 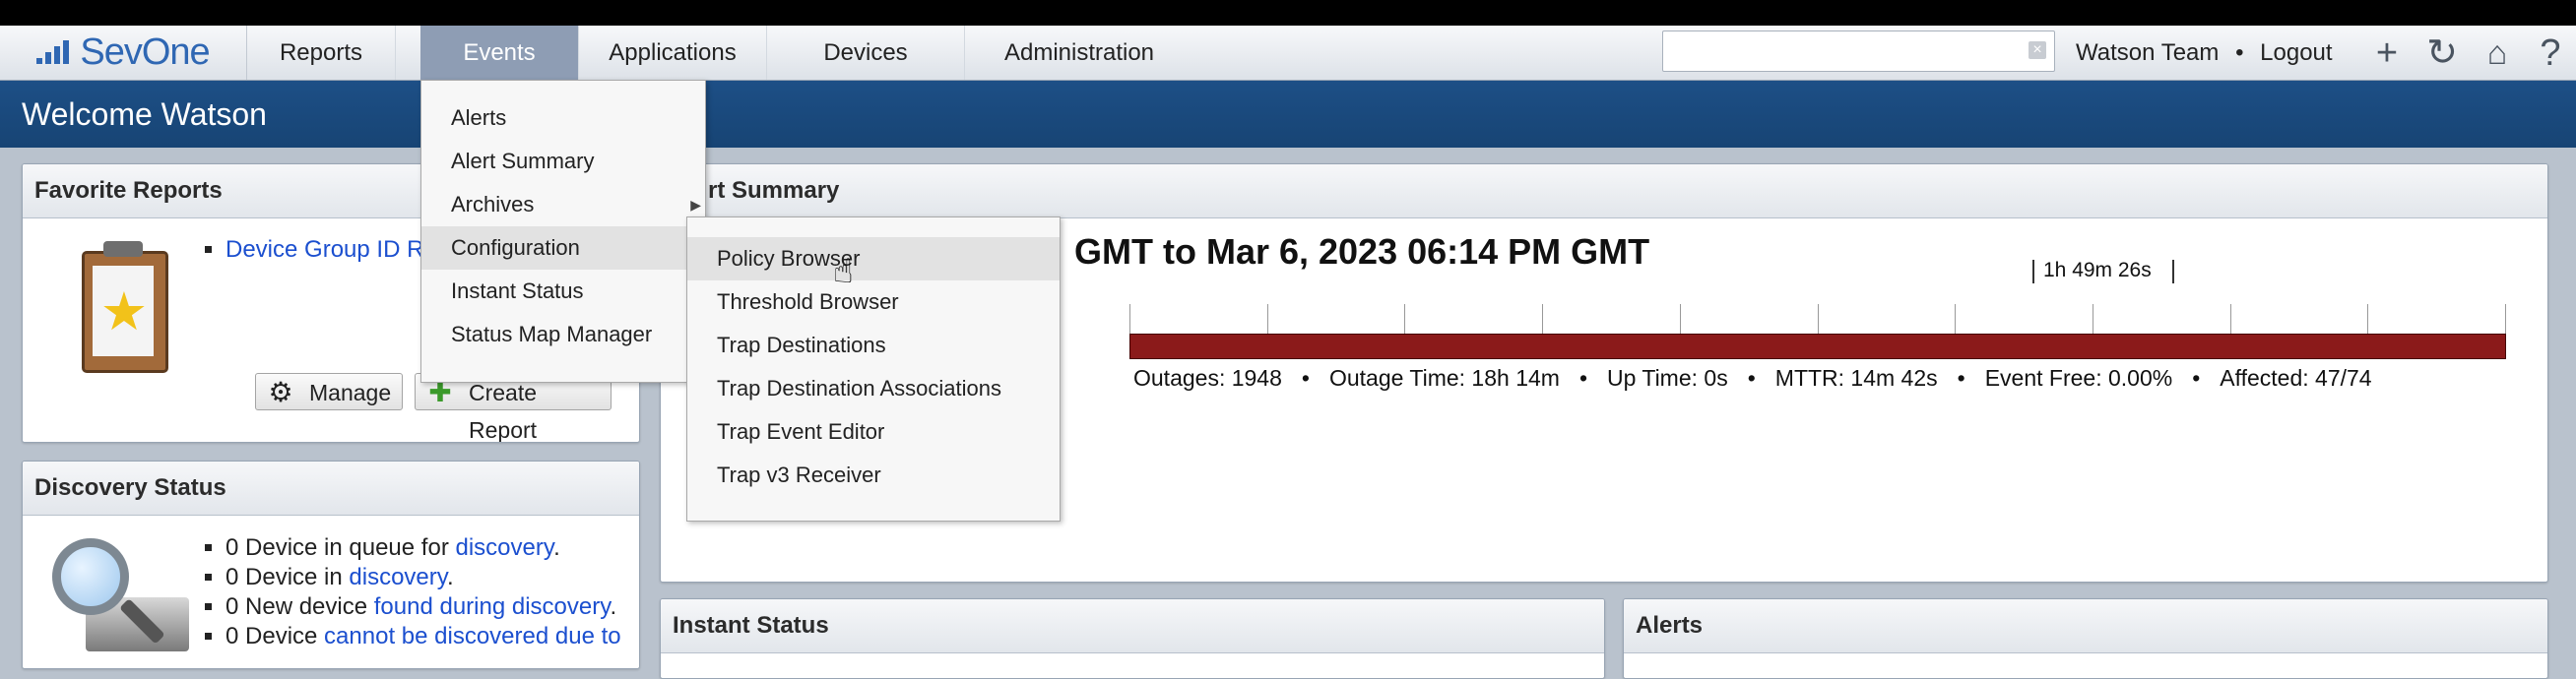 What do you see at coordinates (673, 53) in the screenshot?
I see `nav-applications: Applications` at bounding box center [673, 53].